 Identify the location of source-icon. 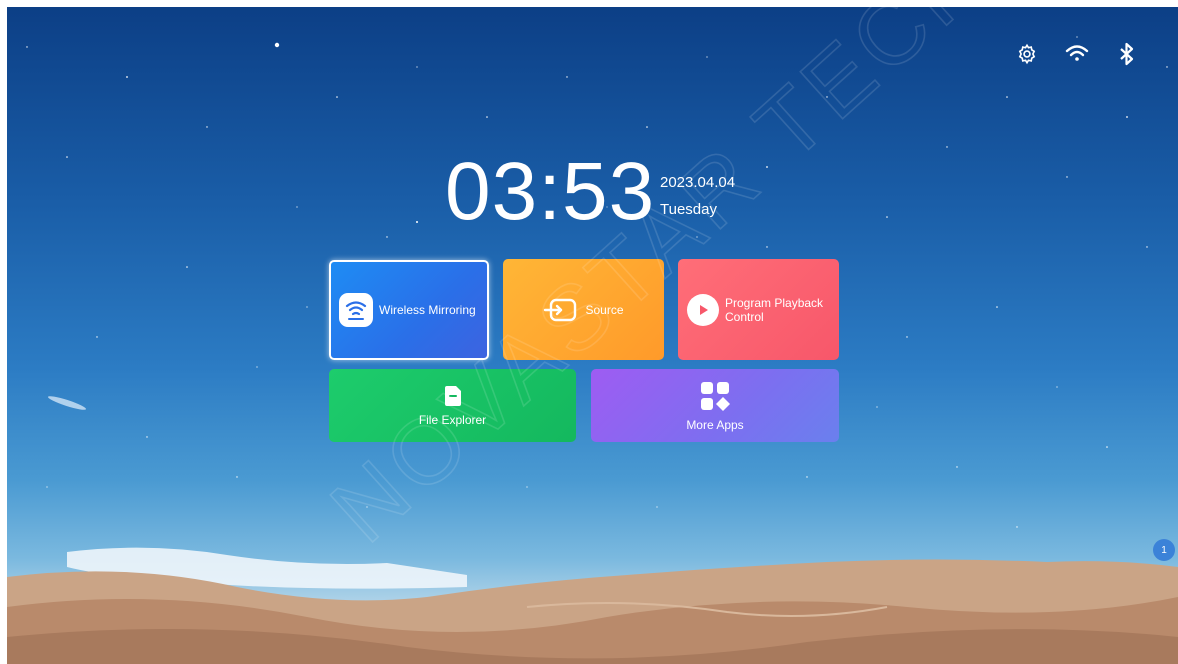
(560, 310).